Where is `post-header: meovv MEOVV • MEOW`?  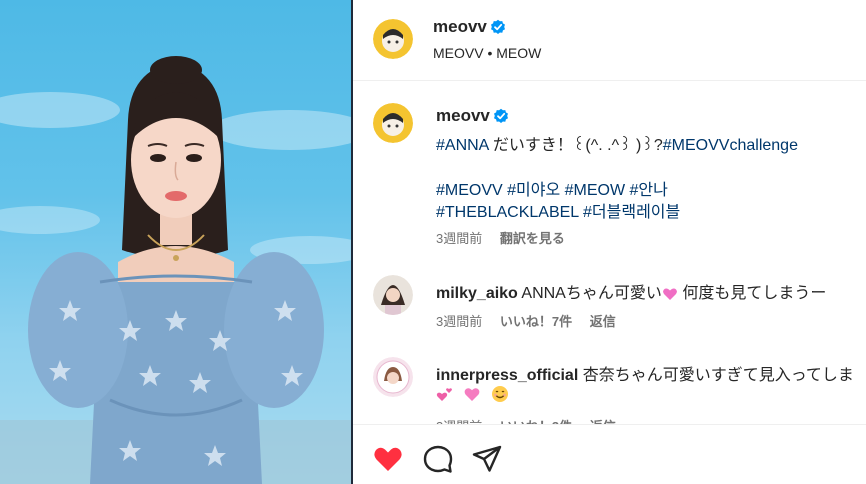 post-header: meovv MEOVV • MEOW is located at coordinates (609, 40).